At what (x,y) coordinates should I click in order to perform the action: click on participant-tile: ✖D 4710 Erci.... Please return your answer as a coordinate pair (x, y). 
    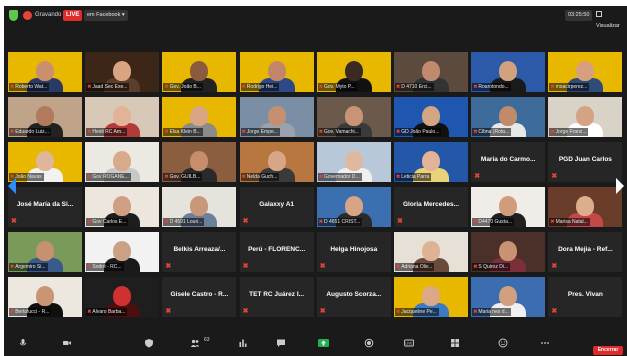
    Looking at the image, I should click on (431, 72).